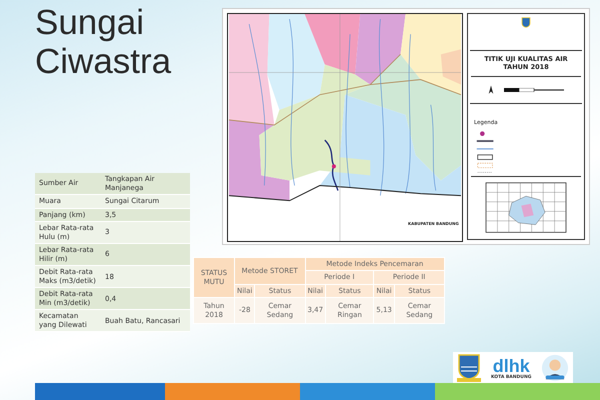 This screenshot has width=600, height=400. I want to click on agency-logo-text: dlhk, so click(511, 365).